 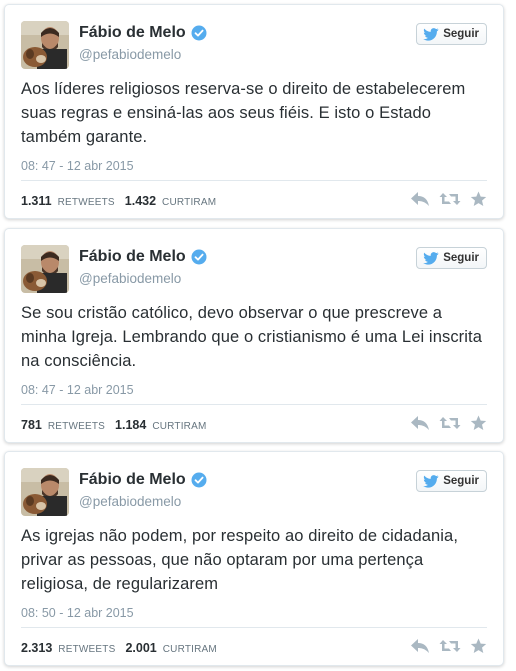 What do you see at coordinates (36, 201) in the screenshot?
I see `retweet-count: 1.311` at bounding box center [36, 201].